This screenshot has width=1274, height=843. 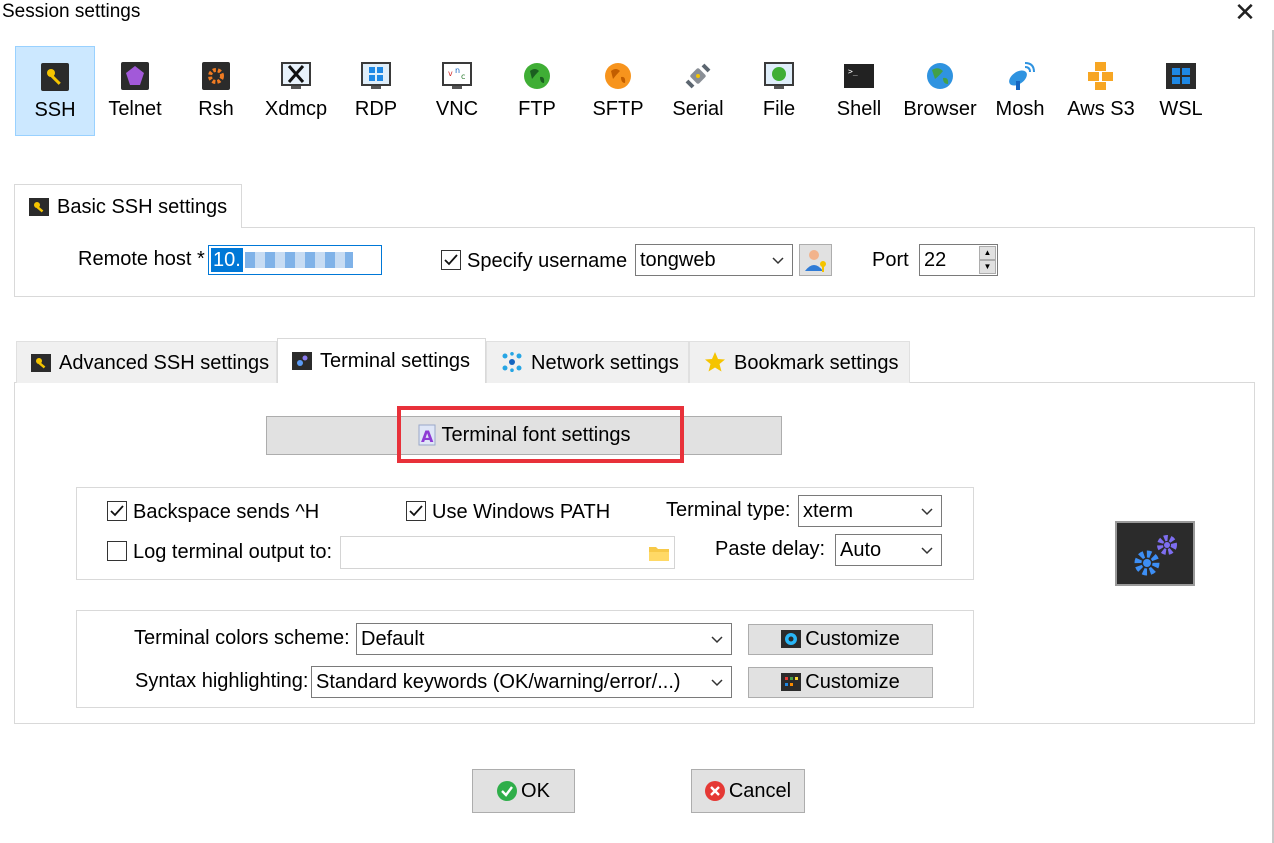 I want to click on tab-bookmark-settings: Bookmark settings, so click(x=799, y=362).